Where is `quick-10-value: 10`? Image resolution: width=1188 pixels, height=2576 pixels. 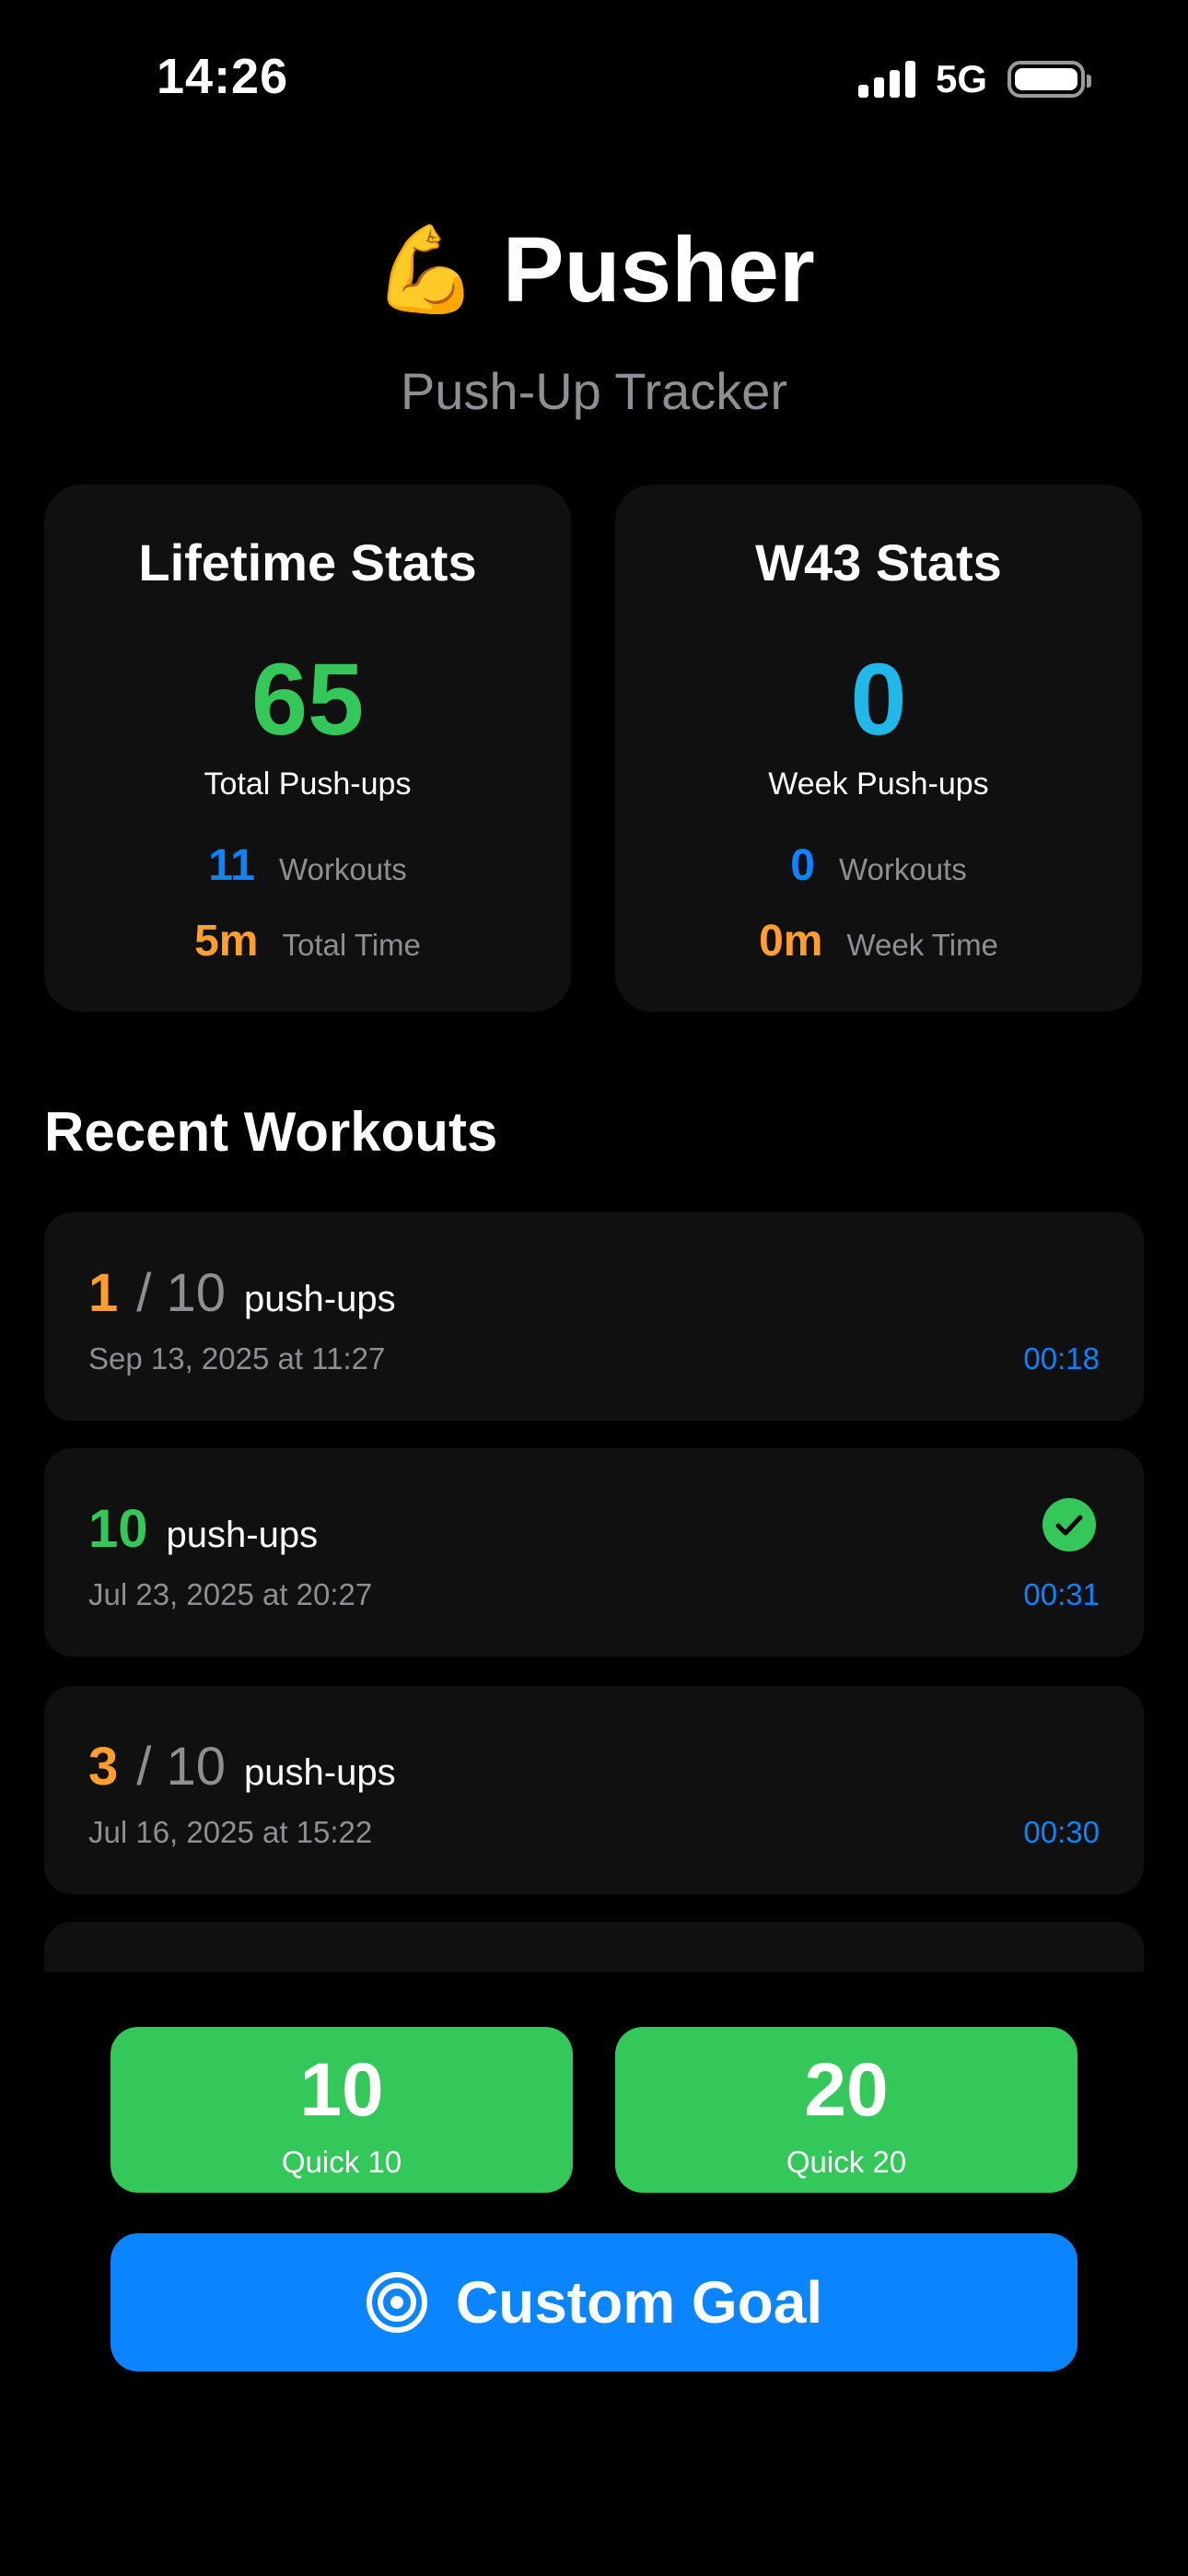 quick-10-value: 10 is located at coordinates (341, 2090).